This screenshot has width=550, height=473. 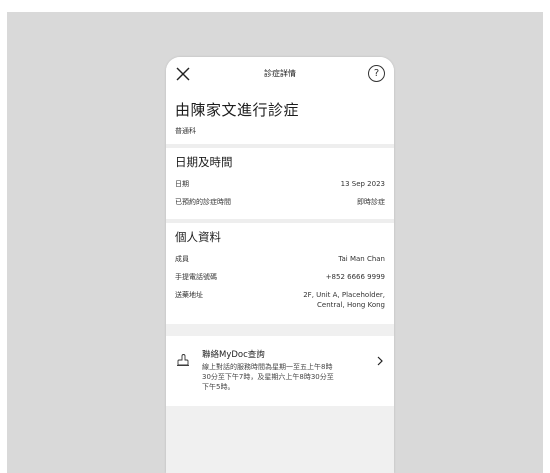 What do you see at coordinates (182, 184) in the screenshot?
I see `date-label: 日期` at bounding box center [182, 184].